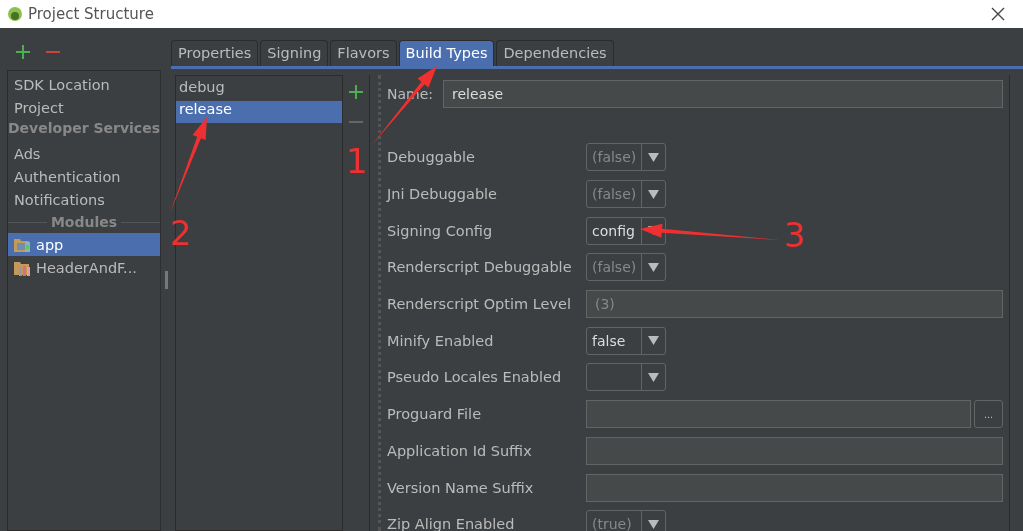 The width and height of the screenshot is (1023, 531). I want to click on field-label: Version Name Suffix, so click(461, 487).